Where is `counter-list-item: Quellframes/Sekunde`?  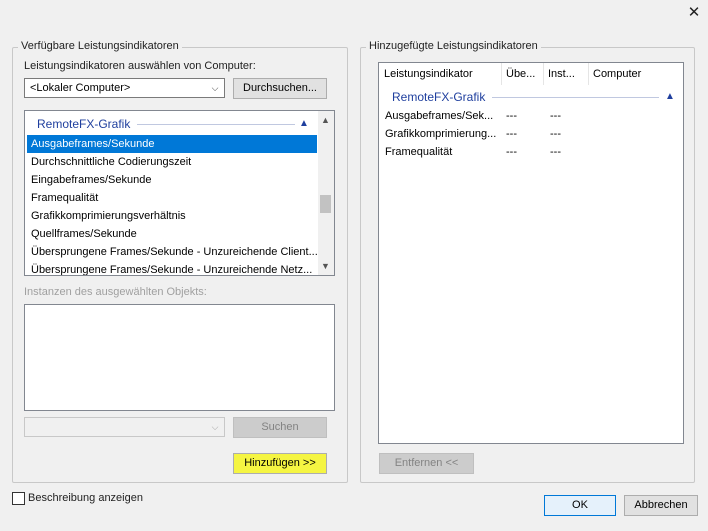 counter-list-item: Quellframes/Sekunde is located at coordinates (172, 234).